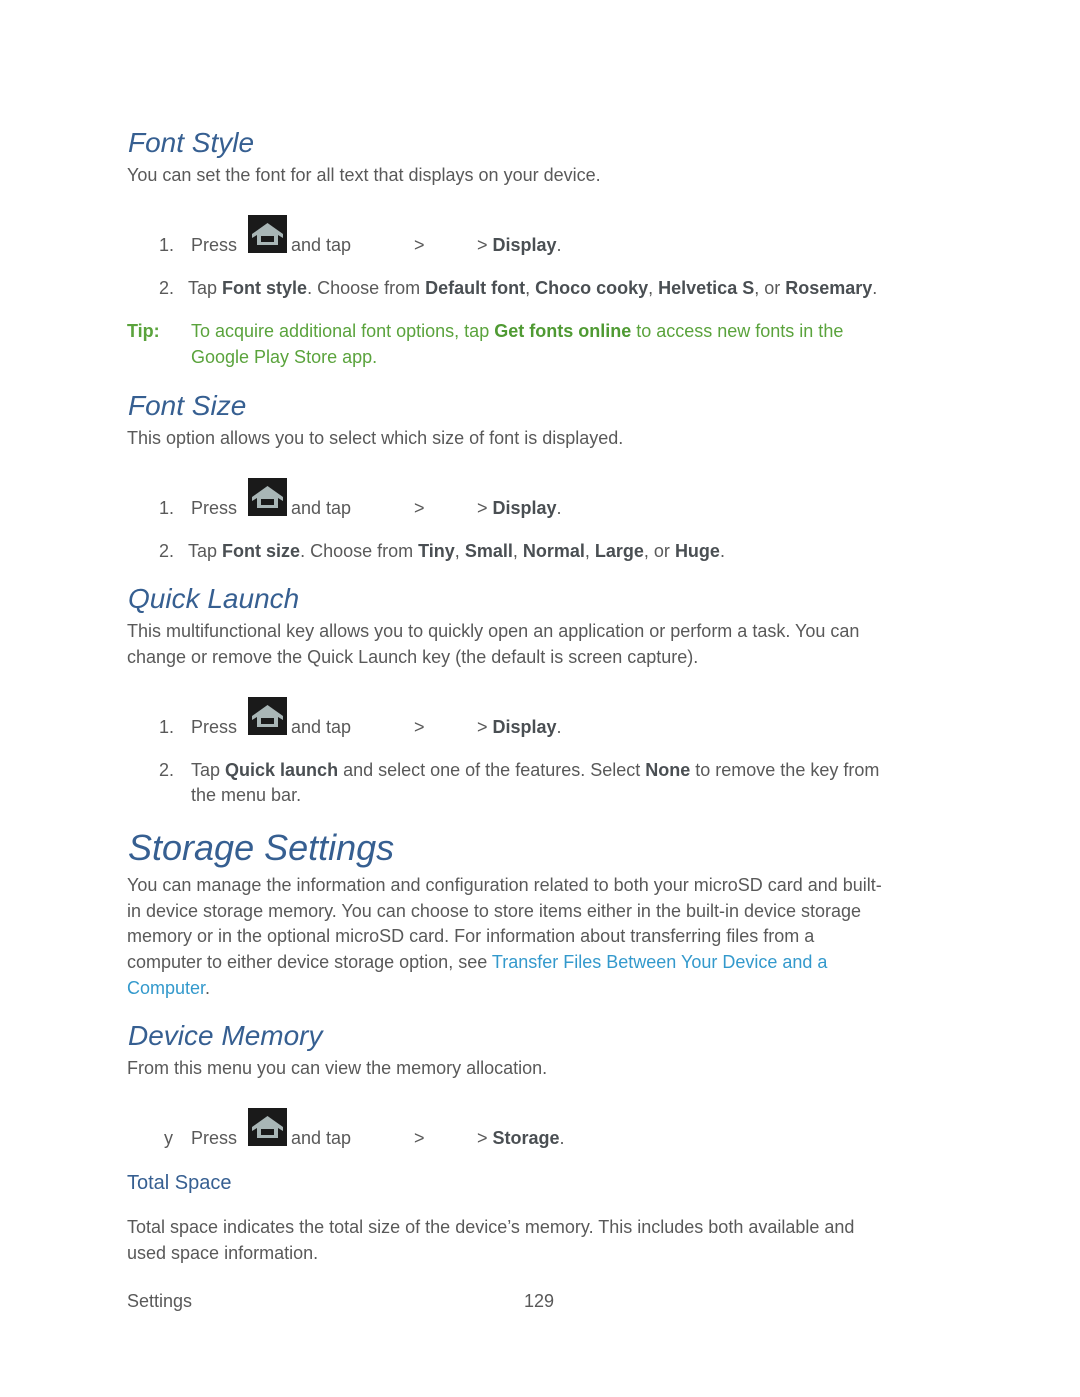 The width and height of the screenshot is (1080, 1397). I want to click on text: to remove the key from, so click(785, 770).